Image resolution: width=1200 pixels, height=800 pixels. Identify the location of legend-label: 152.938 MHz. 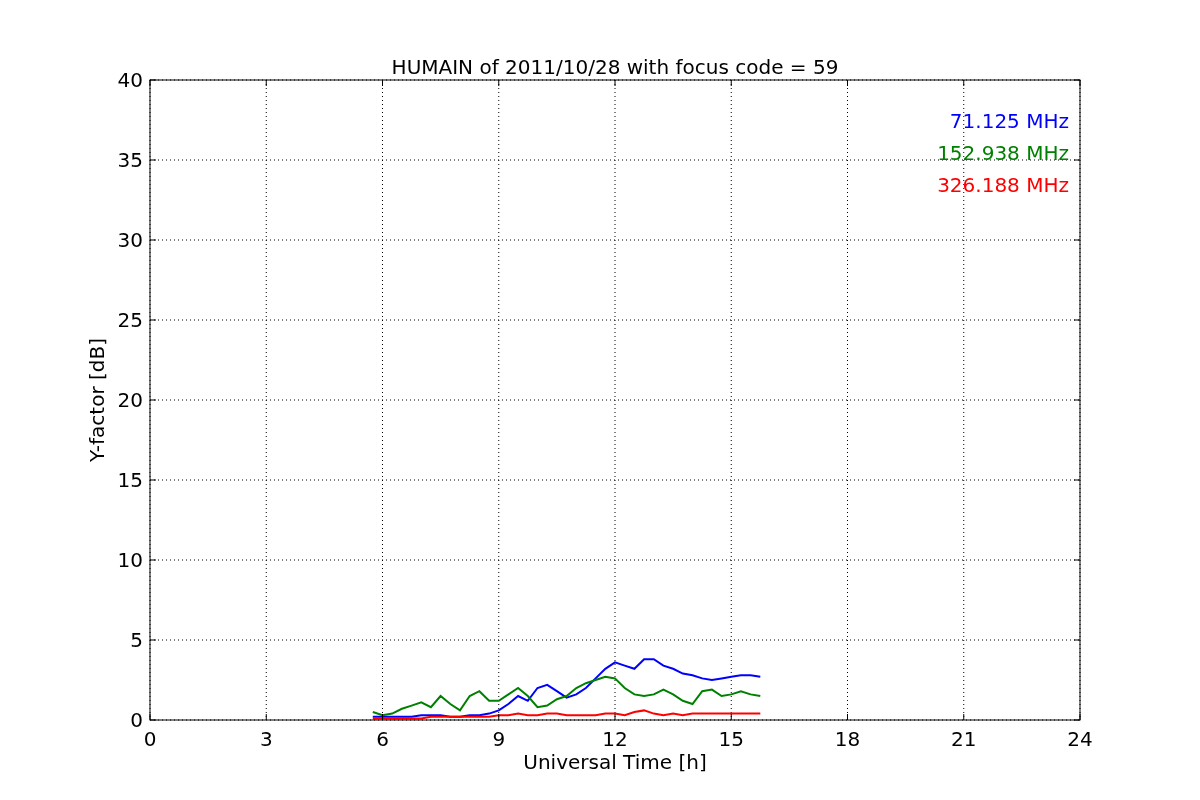
(1003, 153).